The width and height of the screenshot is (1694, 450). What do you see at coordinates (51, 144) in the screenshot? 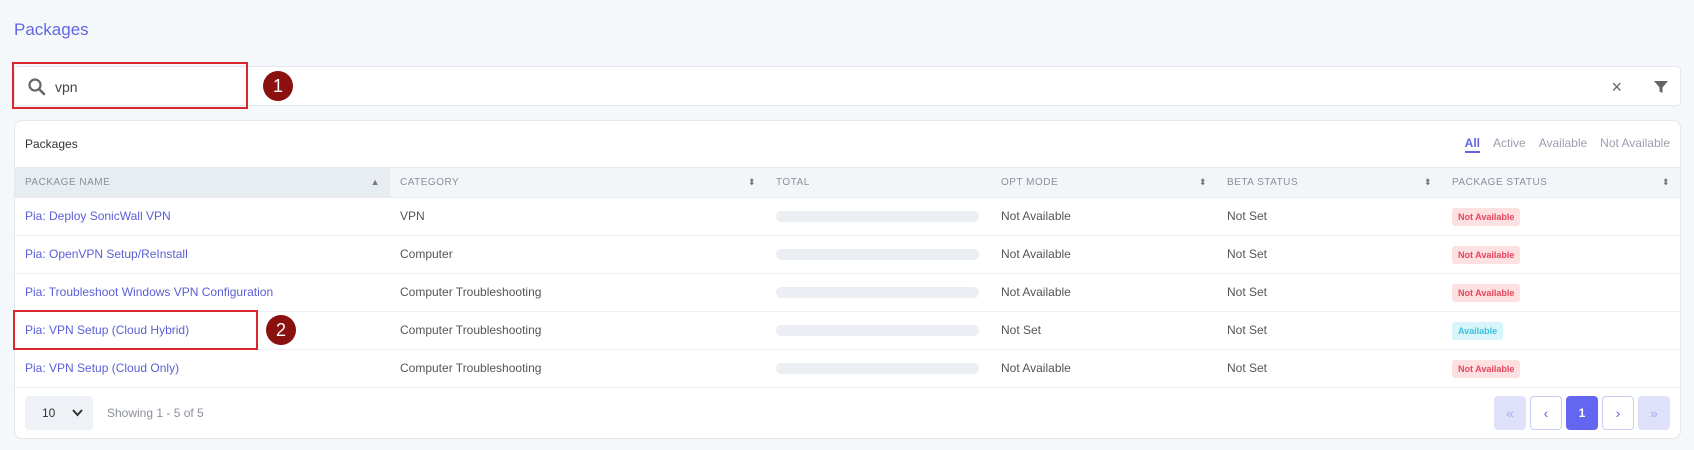
I see `card-title: Packages` at bounding box center [51, 144].